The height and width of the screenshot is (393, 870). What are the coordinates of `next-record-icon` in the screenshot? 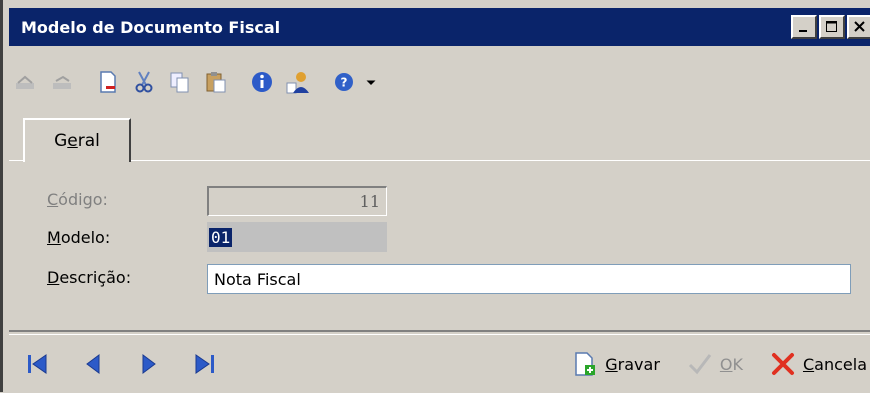 It's located at (149, 364).